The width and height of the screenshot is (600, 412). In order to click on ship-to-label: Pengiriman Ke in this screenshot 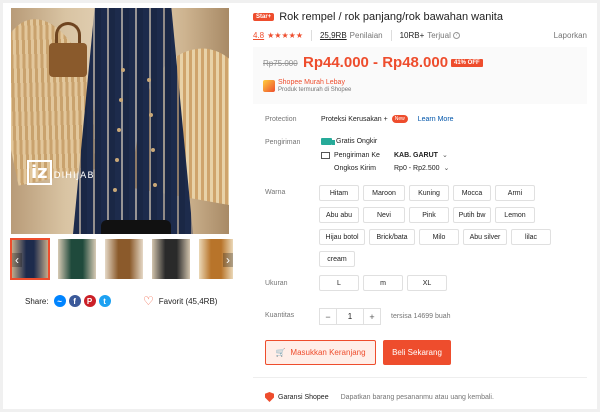, I will do `click(357, 155)`.